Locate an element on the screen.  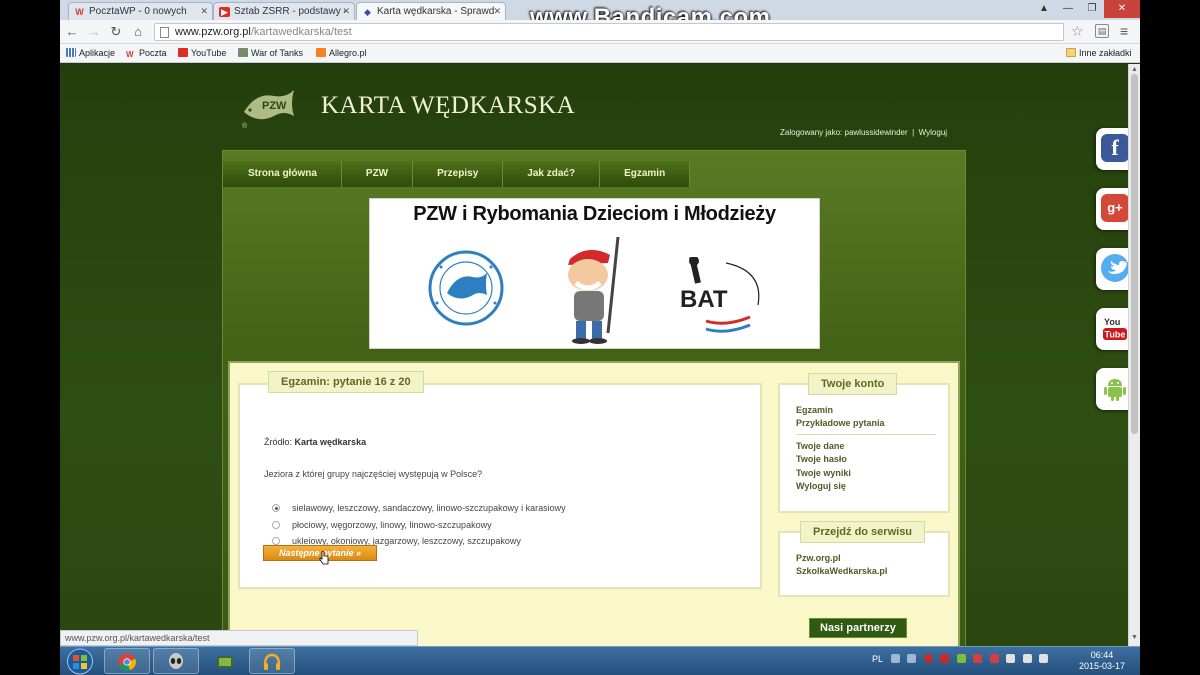
home-icon: ⌂ is located at coordinates (138, 32).